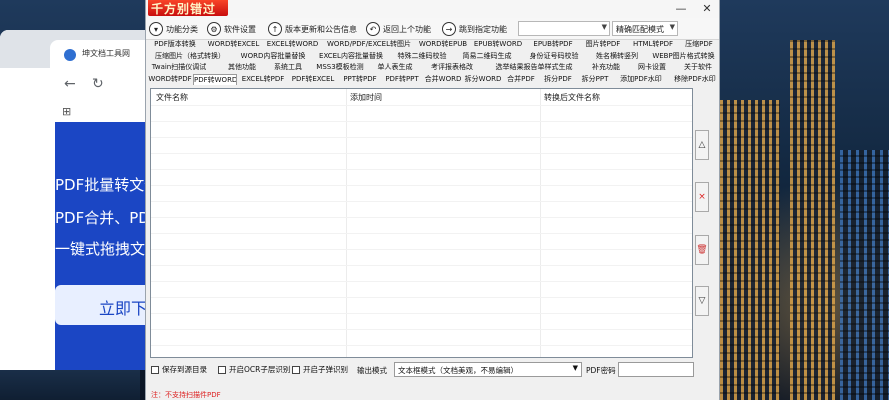 This screenshot has width=889, height=400. I want to click on tab-add-pdf-watermark: 添加PDF水印, so click(641, 80).